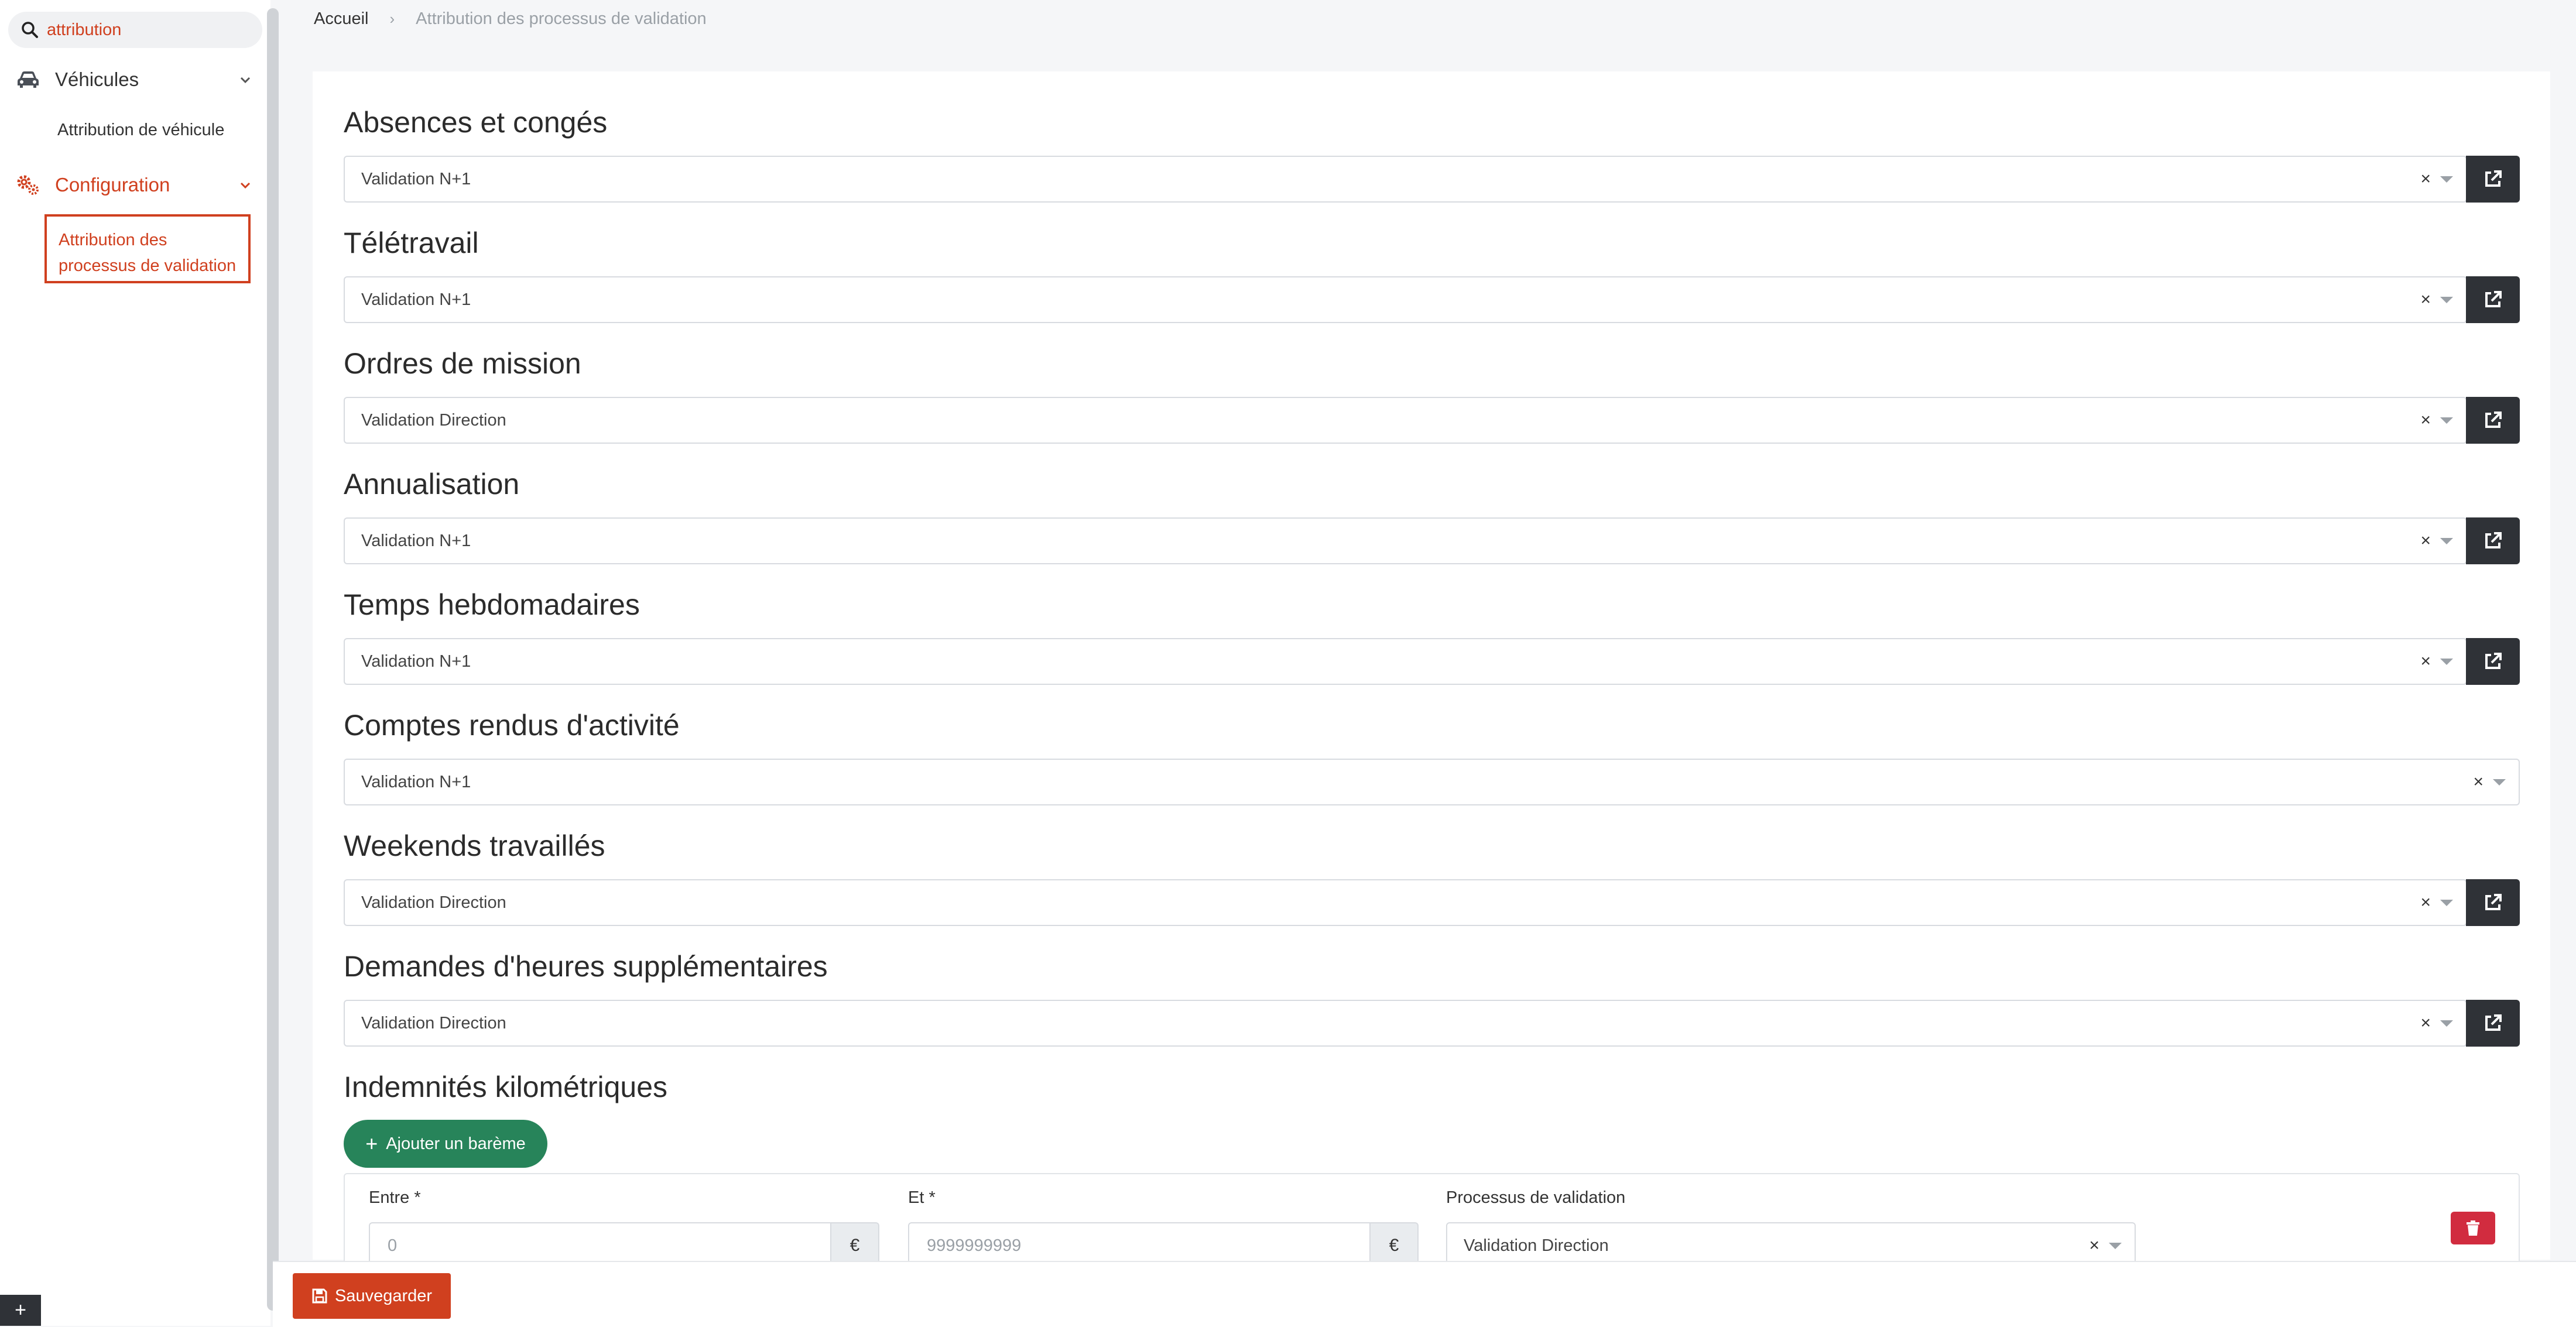 Image resolution: width=2576 pixels, height=1327 pixels. Describe the element at coordinates (1424, 1294) in the screenshot. I see `footer-bar` at that location.